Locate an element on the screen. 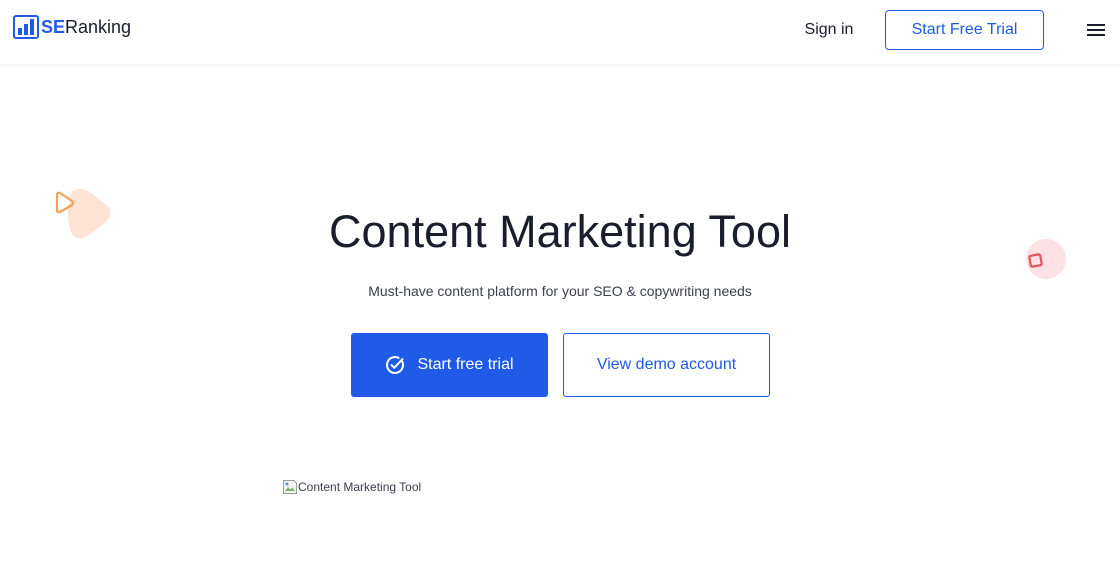 The height and width of the screenshot is (566, 1120). sign-in-link: Sign in is located at coordinates (829, 30).